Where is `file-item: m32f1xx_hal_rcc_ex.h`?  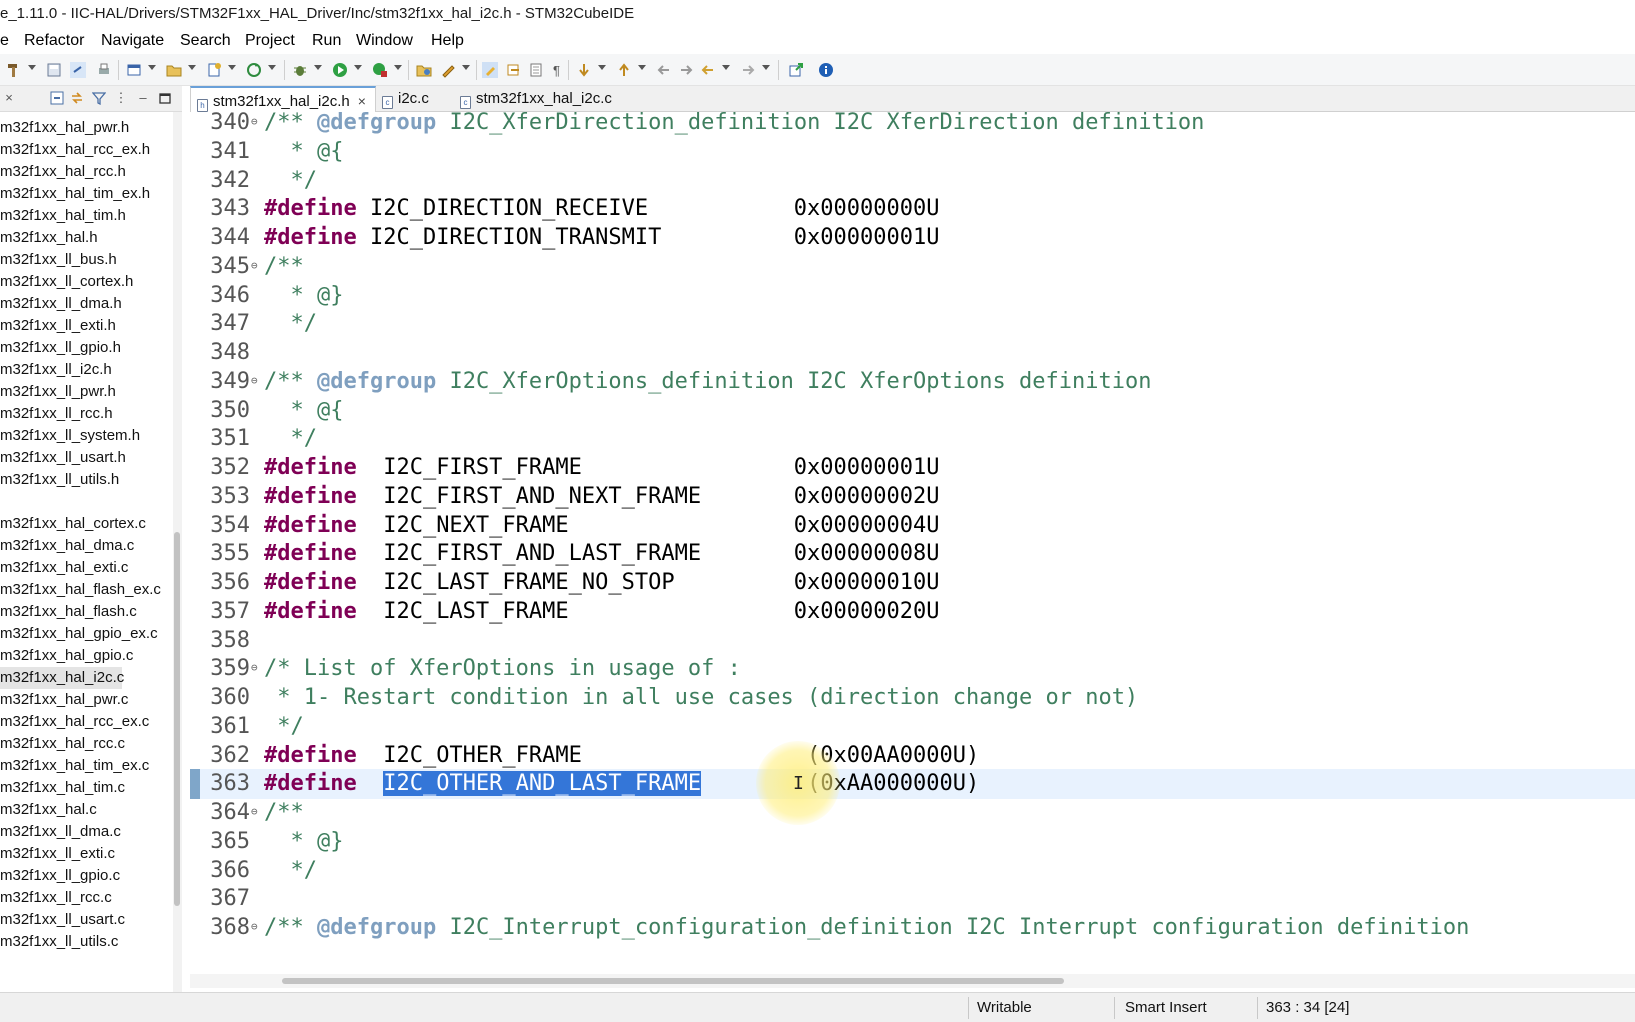
file-item: m32f1xx_hal_rcc_ex.h is located at coordinates (75, 150).